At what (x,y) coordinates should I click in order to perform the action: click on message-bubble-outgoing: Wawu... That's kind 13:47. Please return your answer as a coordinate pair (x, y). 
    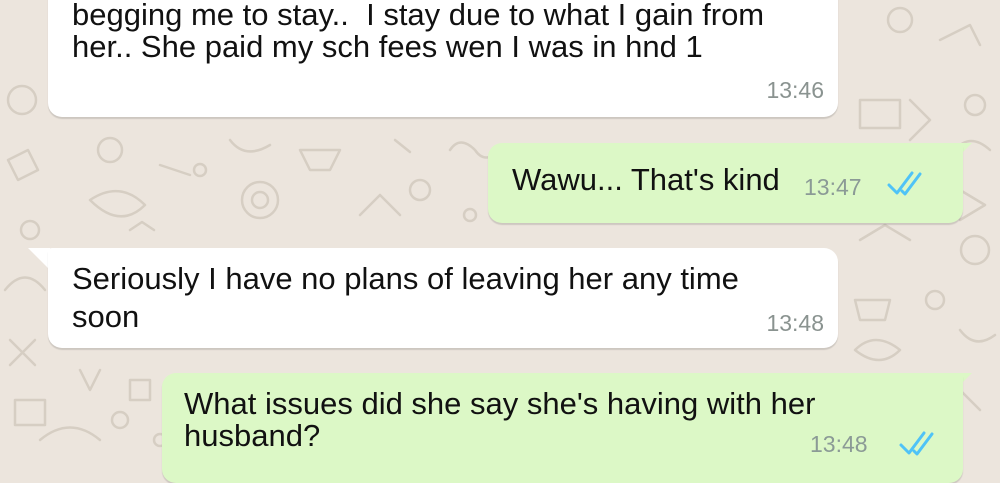
    Looking at the image, I should click on (725, 183).